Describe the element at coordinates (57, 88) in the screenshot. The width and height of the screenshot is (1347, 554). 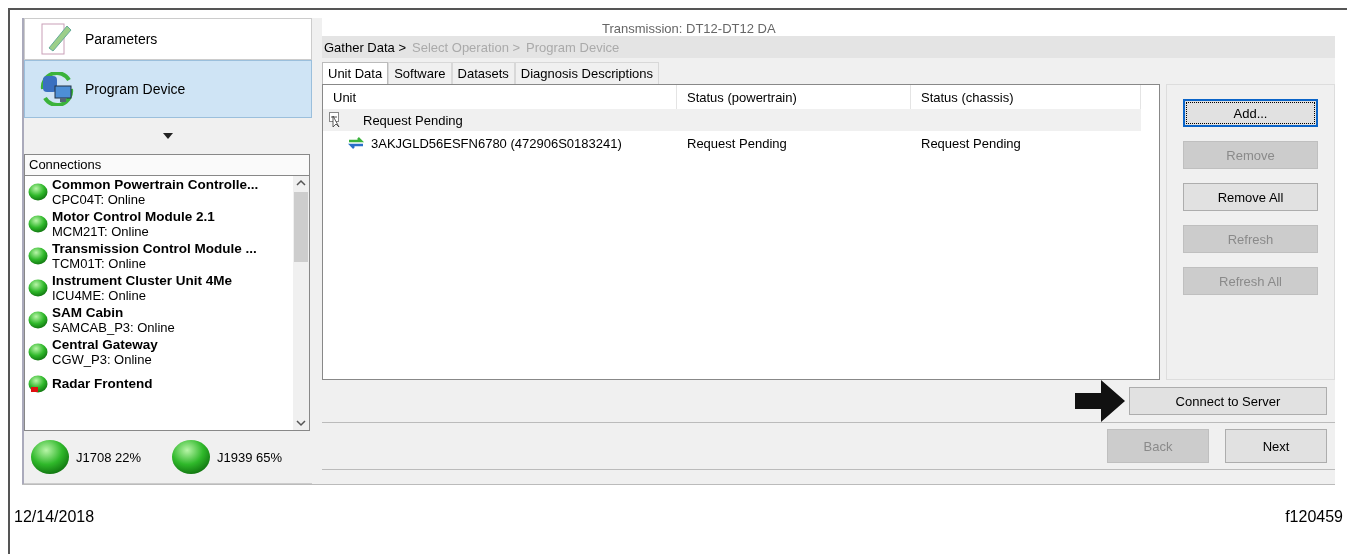
I see `database-computer-icon` at that location.